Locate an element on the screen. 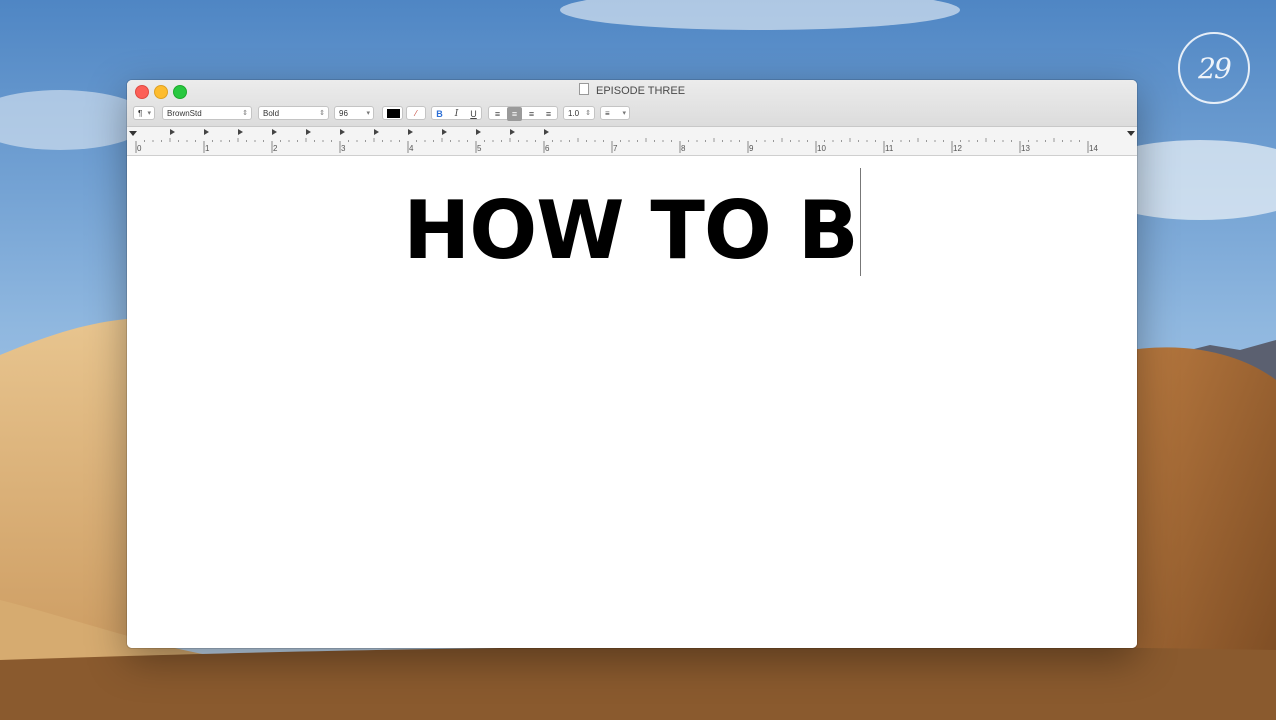 The image size is (1276, 720). font-family-value: BrownStd is located at coordinates (184, 113).